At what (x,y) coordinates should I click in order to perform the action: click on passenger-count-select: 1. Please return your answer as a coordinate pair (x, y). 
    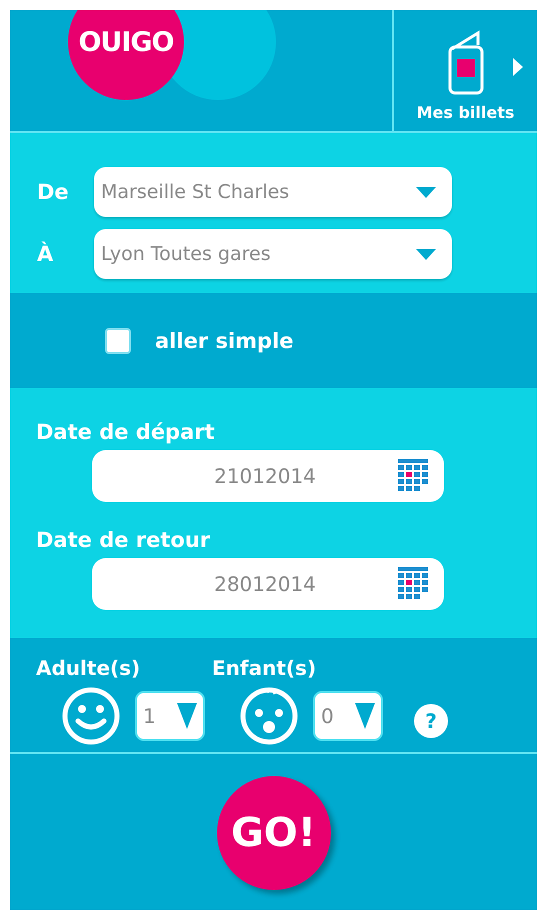
    Looking at the image, I should click on (170, 716).